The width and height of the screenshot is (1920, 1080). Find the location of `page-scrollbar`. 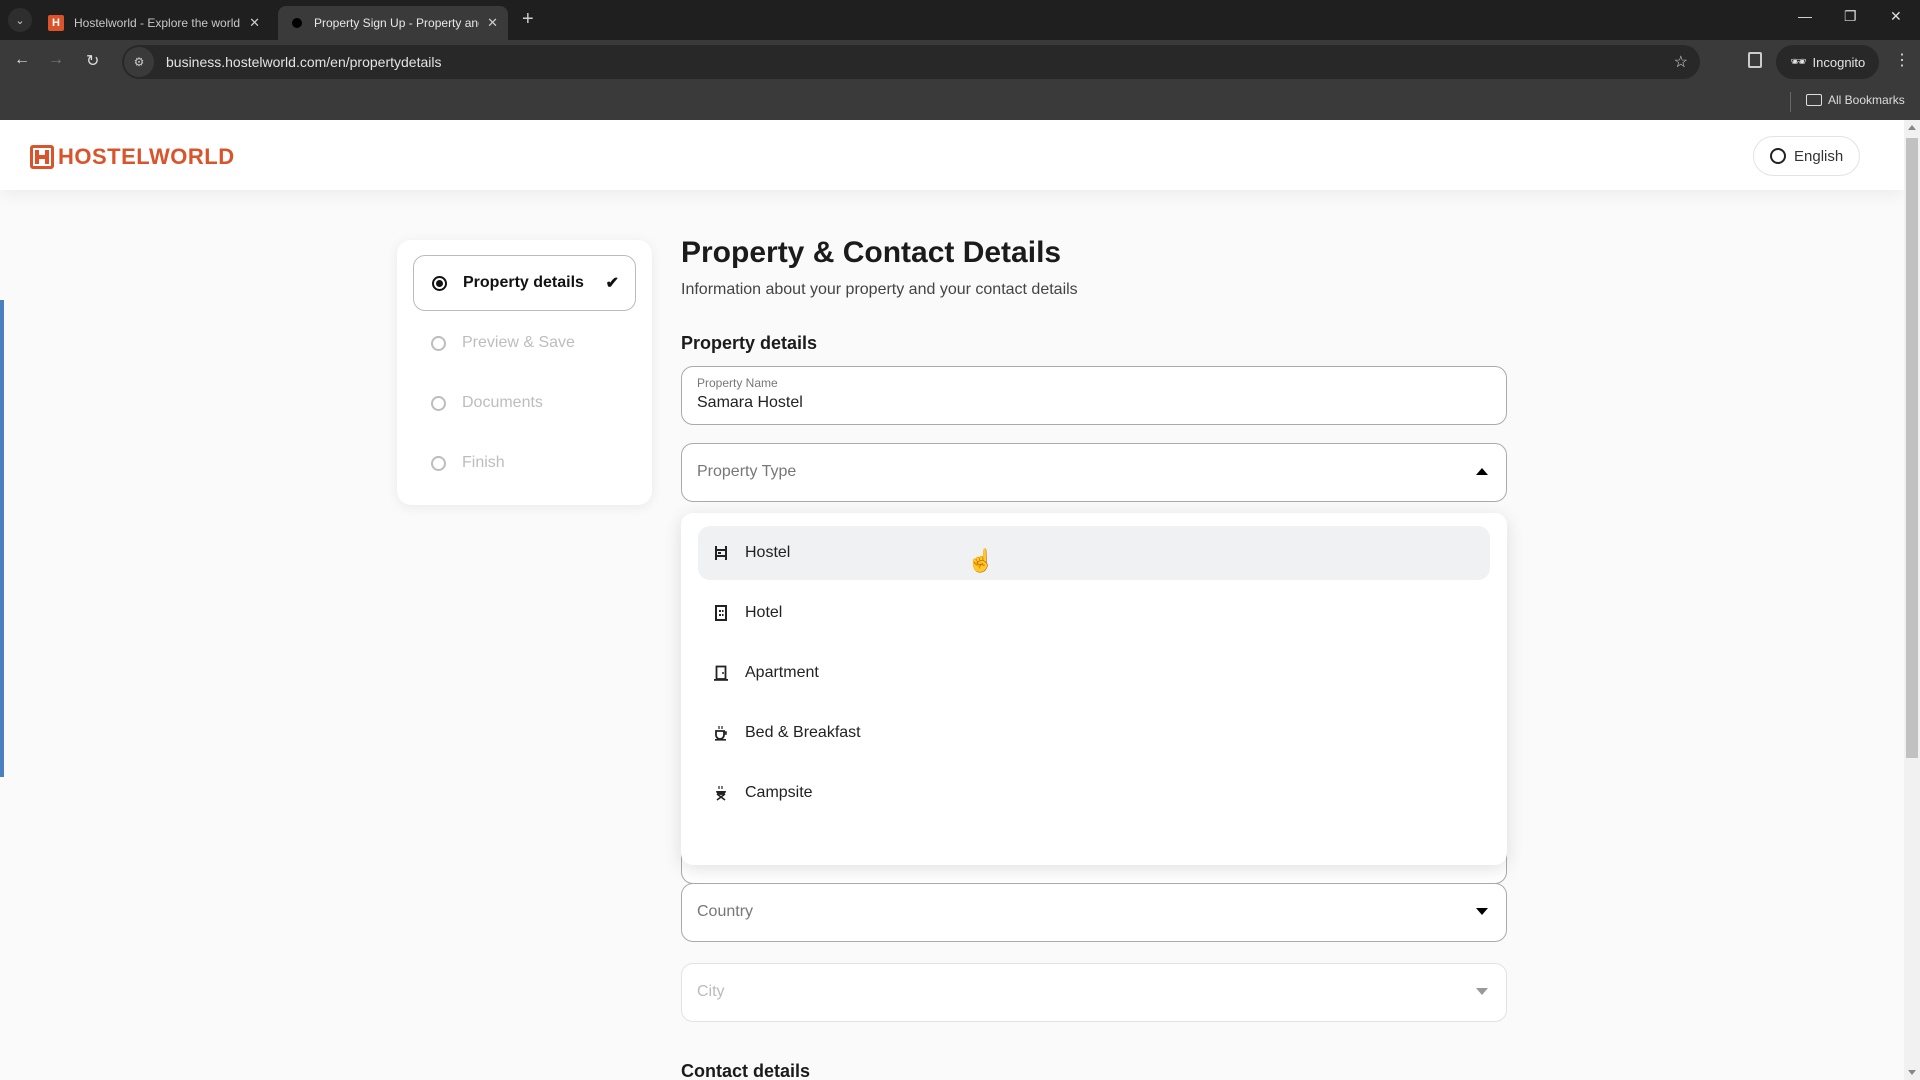

page-scrollbar is located at coordinates (1912, 600).